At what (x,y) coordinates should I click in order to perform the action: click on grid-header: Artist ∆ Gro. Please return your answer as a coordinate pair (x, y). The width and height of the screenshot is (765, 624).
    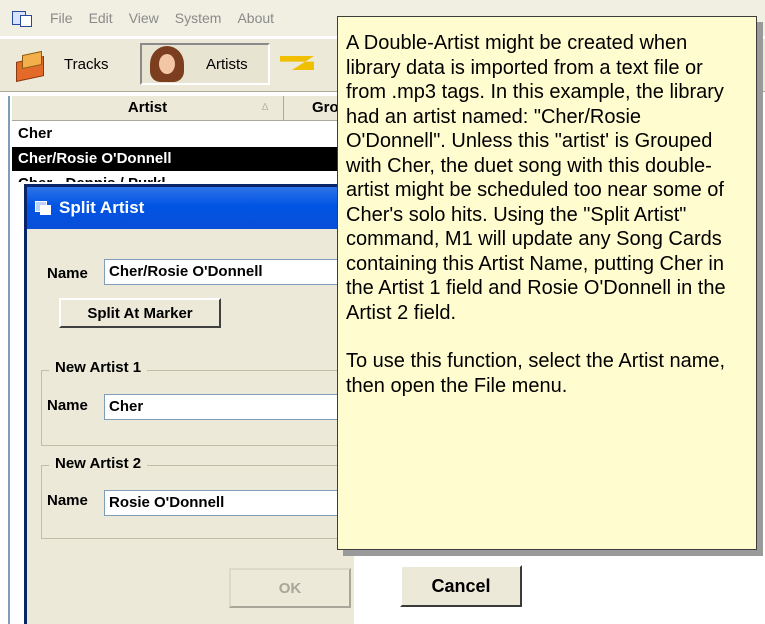
    Looking at the image, I should click on (190, 108).